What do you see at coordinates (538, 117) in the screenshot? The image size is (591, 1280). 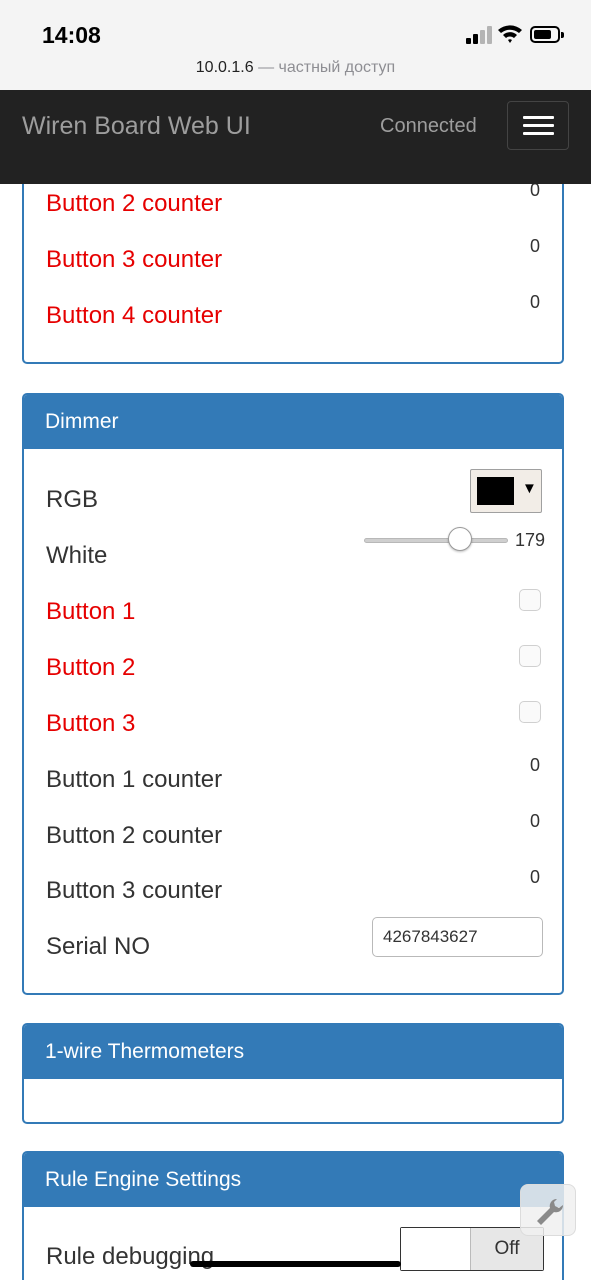 I see `hamburger-menu-icon` at bounding box center [538, 117].